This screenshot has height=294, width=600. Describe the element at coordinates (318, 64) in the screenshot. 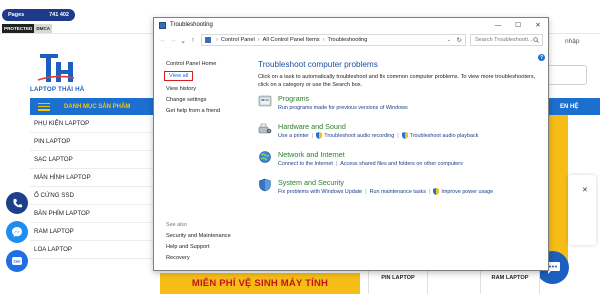

I see `page-title: Troubleshoot computer problems` at that location.